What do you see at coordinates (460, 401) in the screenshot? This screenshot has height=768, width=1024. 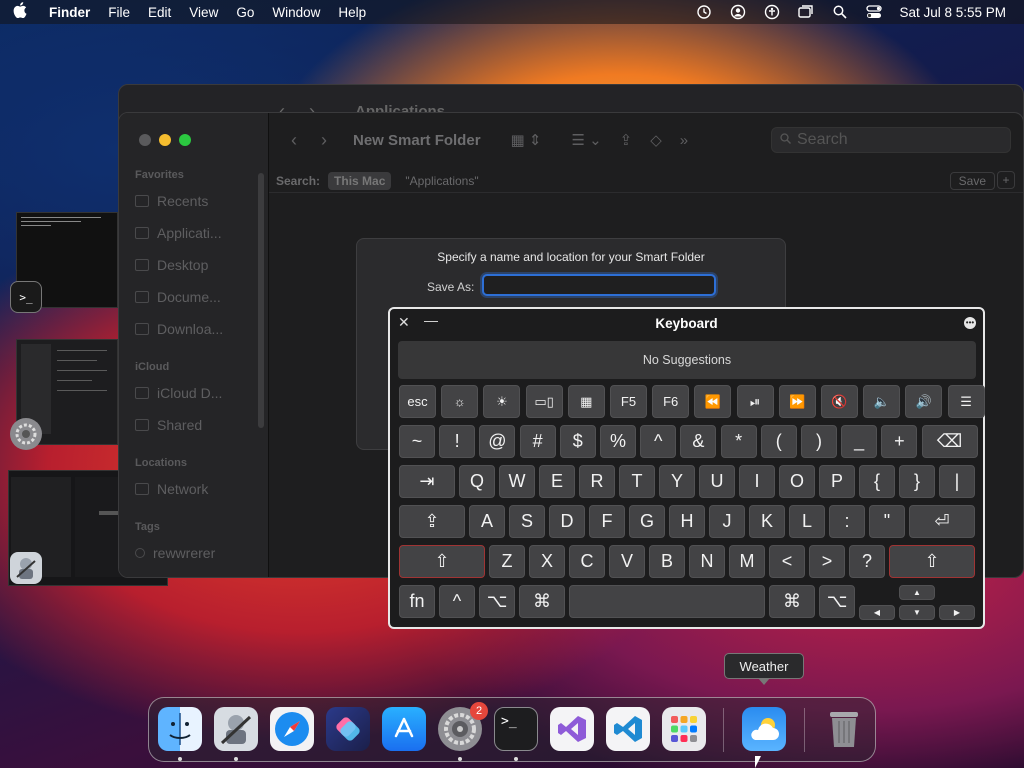 I see `function-key: ☼` at bounding box center [460, 401].